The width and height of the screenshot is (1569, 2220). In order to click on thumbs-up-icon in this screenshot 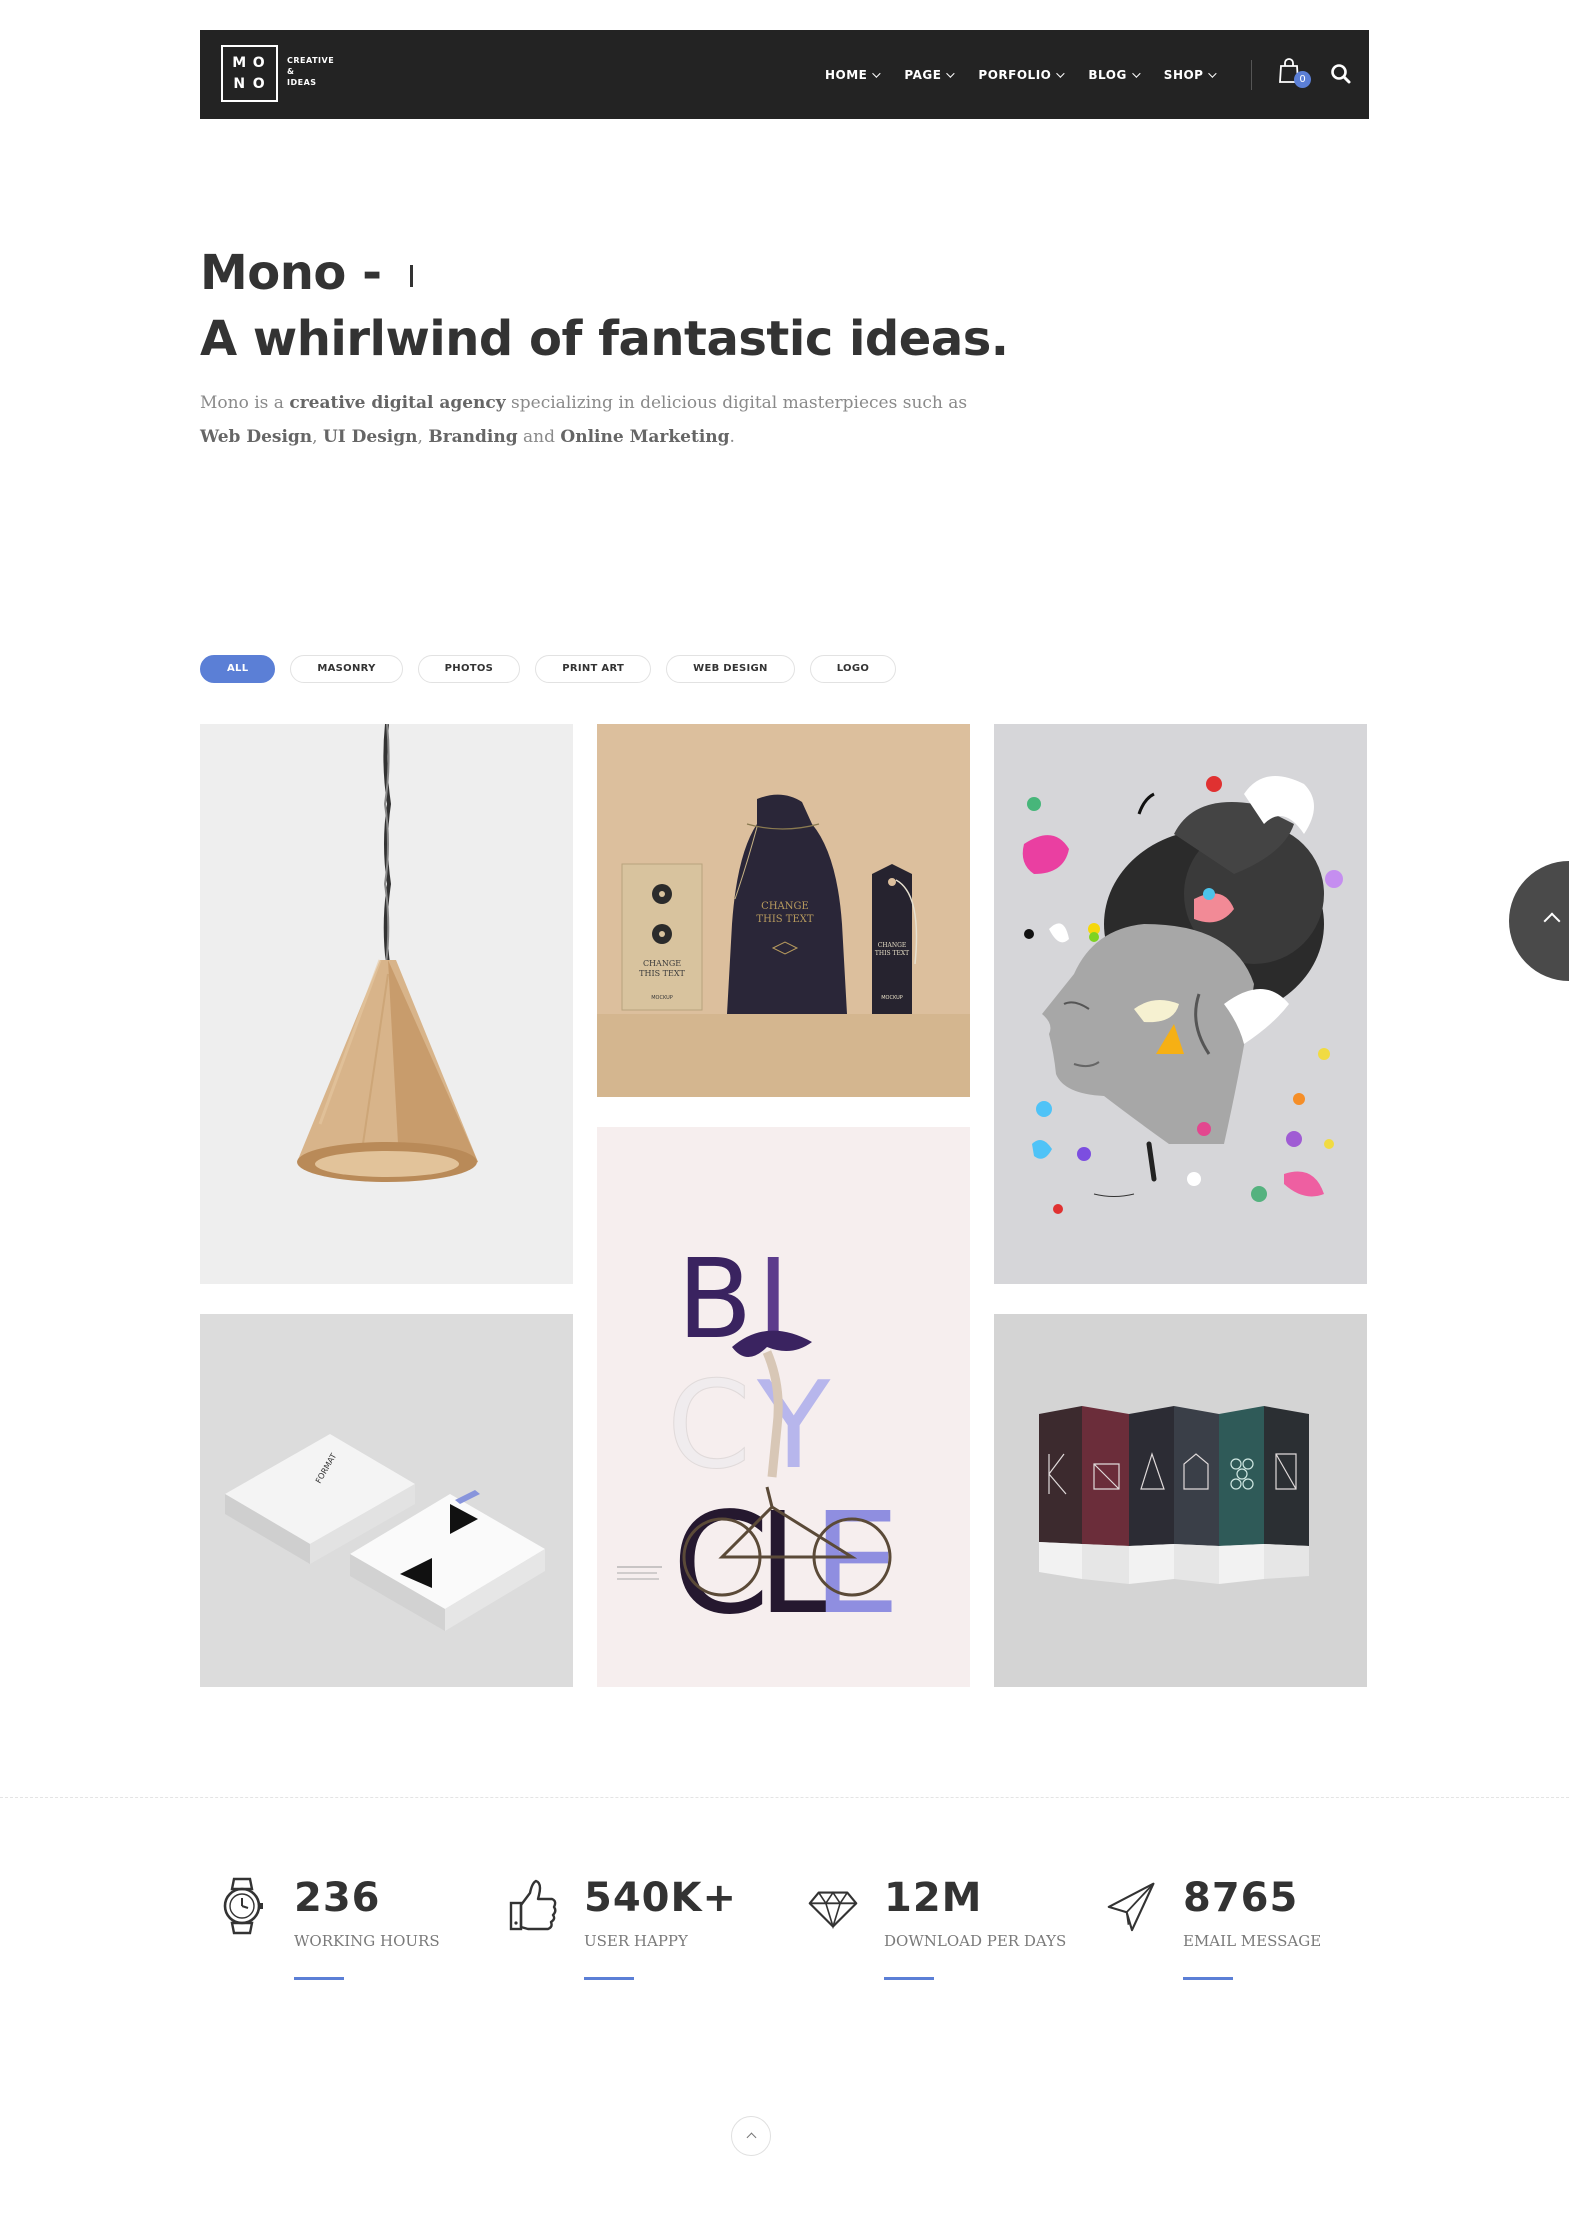, I will do `click(533, 1905)`.